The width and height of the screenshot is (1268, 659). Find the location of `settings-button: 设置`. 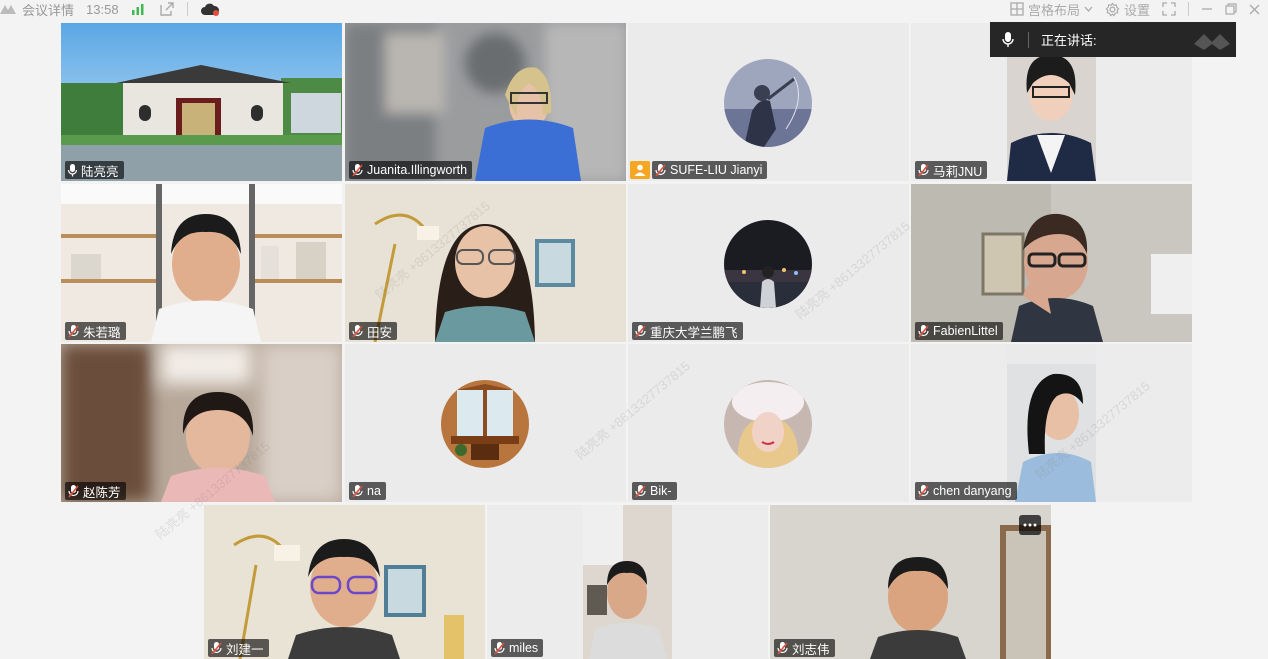

settings-button: 设置 is located at coordinates (1127, 9).